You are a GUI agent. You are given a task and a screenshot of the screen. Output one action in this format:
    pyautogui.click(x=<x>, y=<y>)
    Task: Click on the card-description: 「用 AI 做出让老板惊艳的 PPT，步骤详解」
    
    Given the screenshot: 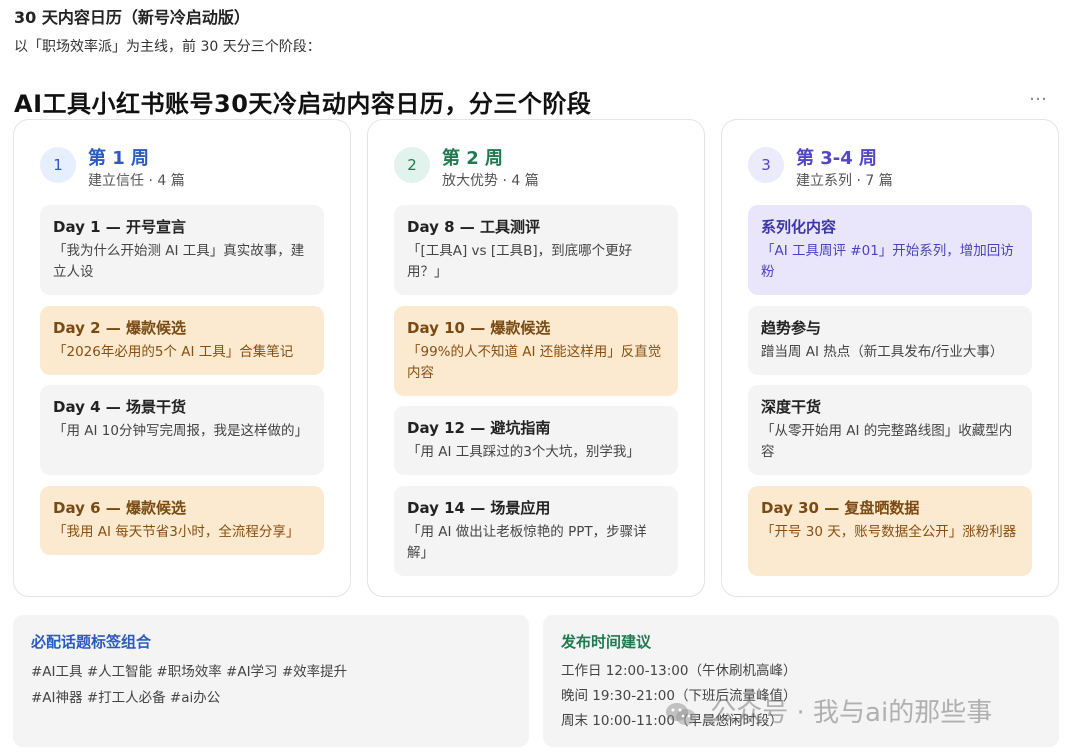 What is the action you would take?
    pyautogui.click(x=527, y=542)
    